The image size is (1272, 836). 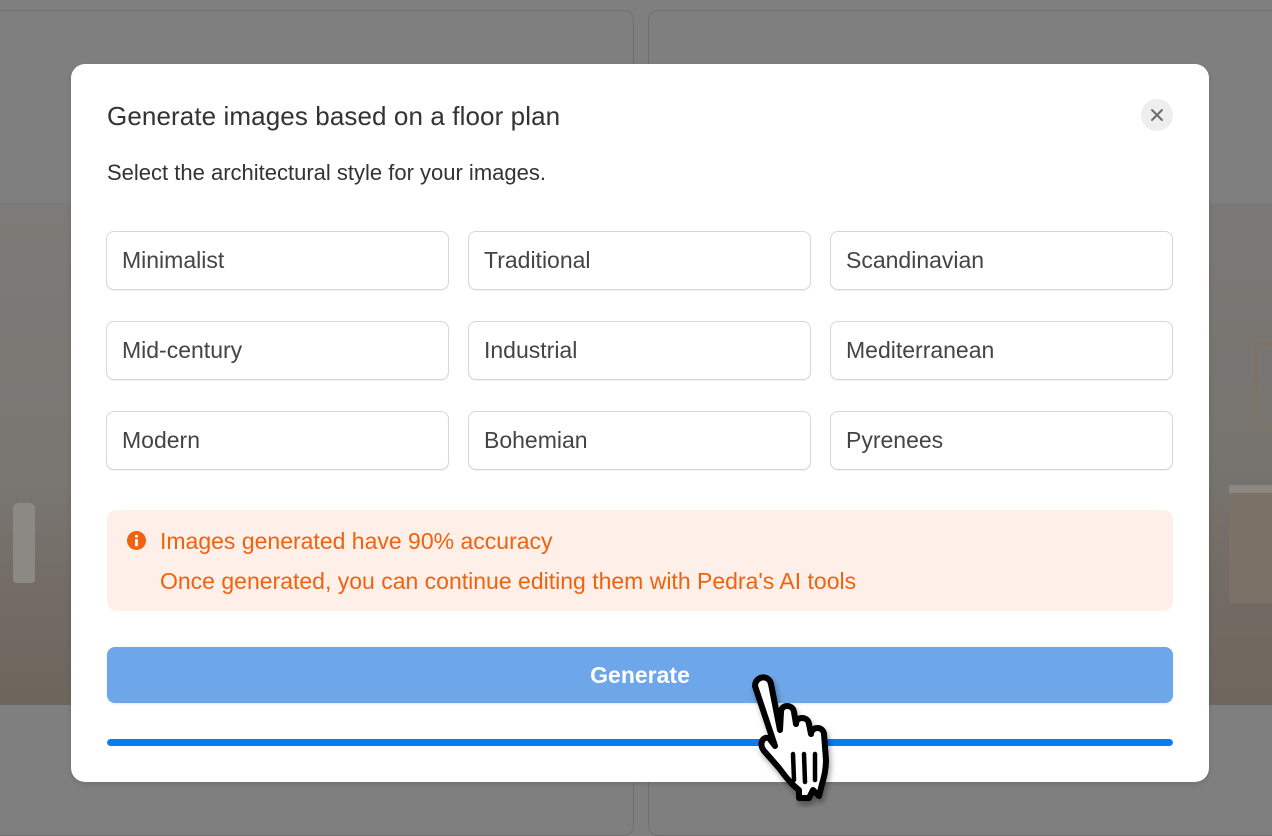 What do you see at coordinates (277, 350) in the screenshot?
I see `style-option-mid-century: Mid-century` at bounding box center [277, 350].